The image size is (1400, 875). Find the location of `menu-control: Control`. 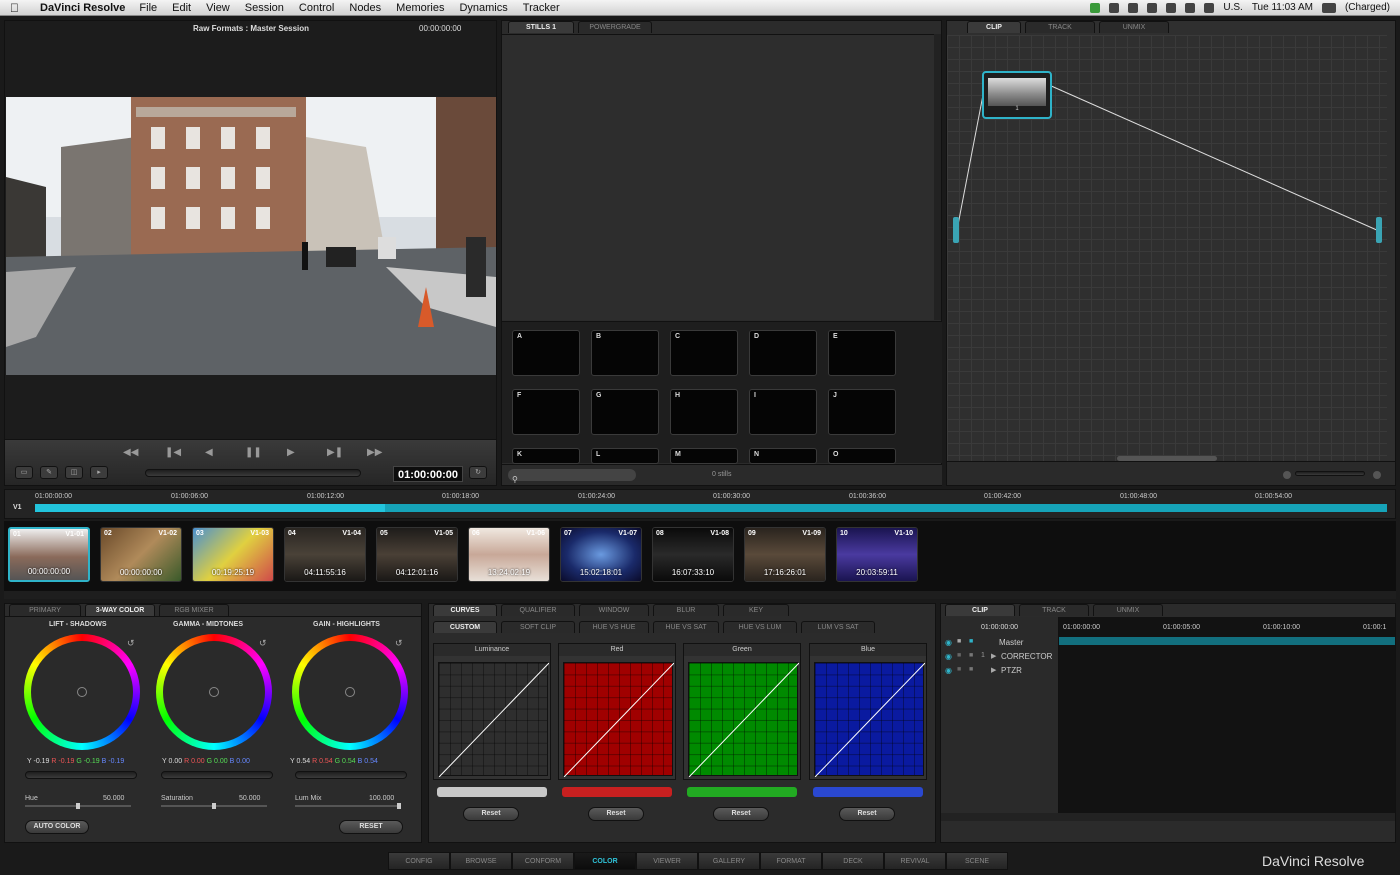

menu-control: Control is located at coordinates (316, 8).